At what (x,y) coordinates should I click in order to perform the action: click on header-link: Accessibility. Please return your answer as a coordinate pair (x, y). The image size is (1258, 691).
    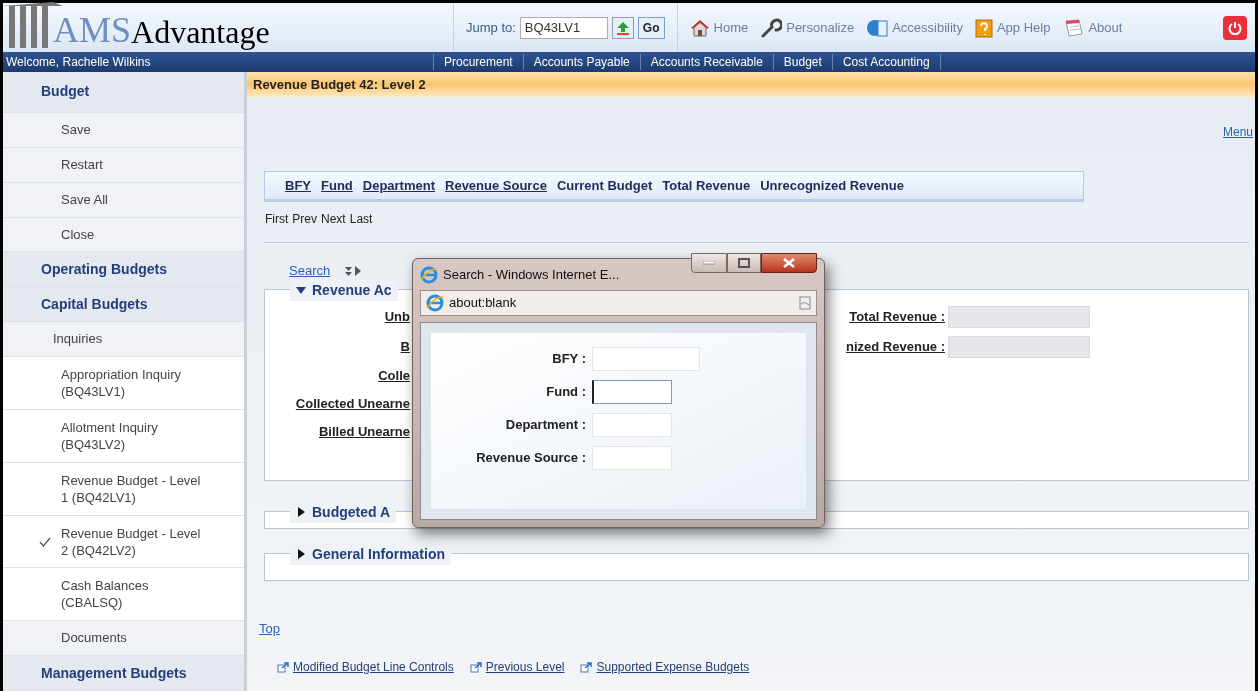
    Looking at the image, I should click on (914, 27).